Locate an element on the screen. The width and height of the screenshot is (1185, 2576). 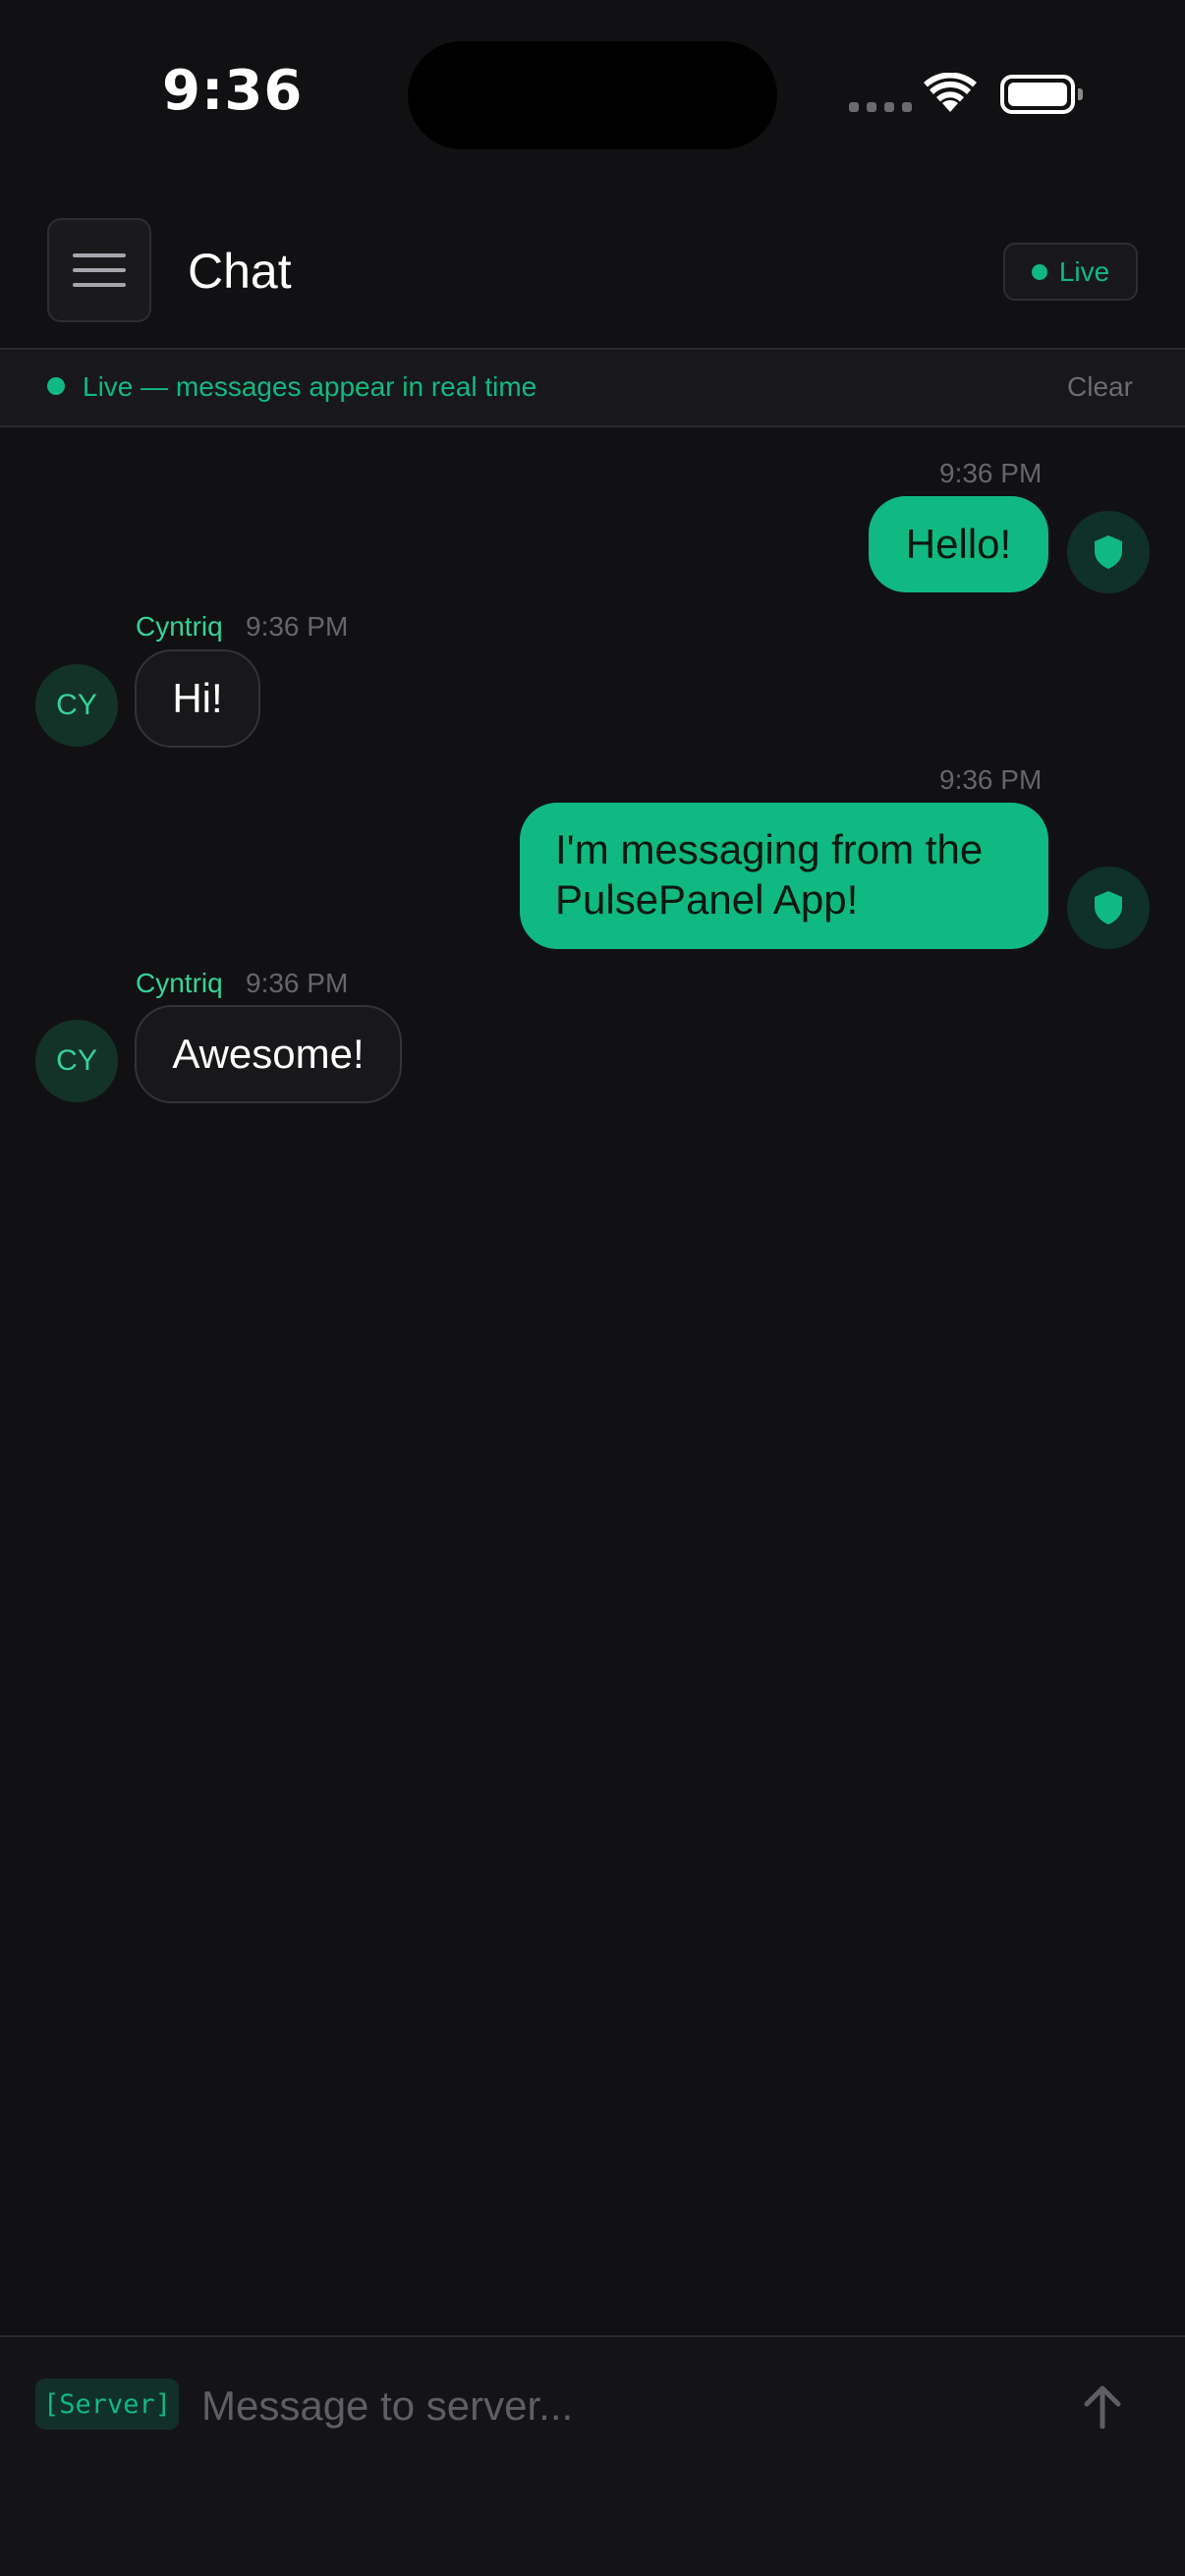
outgoing-message-bubble: I'm messaging from the PulsePanel App! is located at coordinates (784, 876).